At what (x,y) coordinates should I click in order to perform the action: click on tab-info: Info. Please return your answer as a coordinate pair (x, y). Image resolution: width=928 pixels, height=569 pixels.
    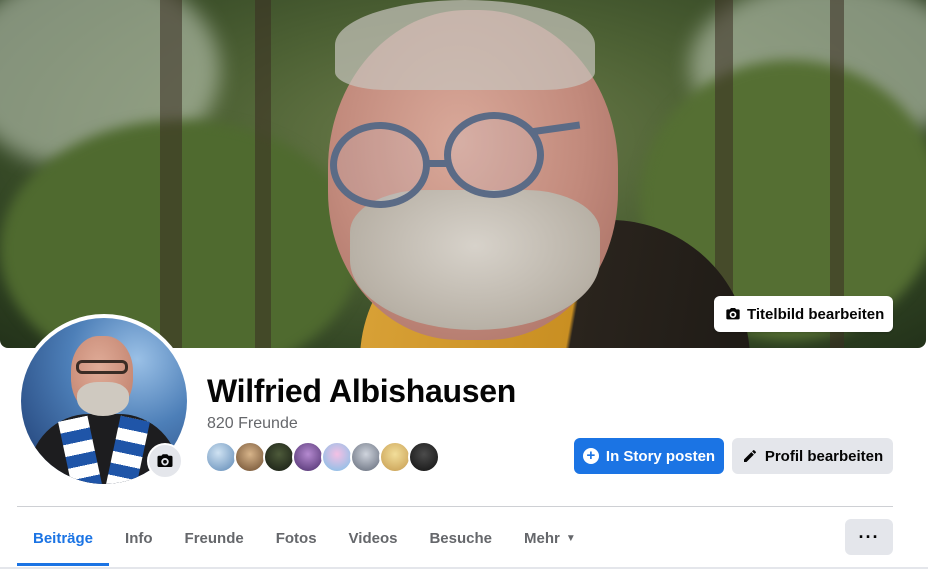
    Looking at the image, I should click on (139, 538).